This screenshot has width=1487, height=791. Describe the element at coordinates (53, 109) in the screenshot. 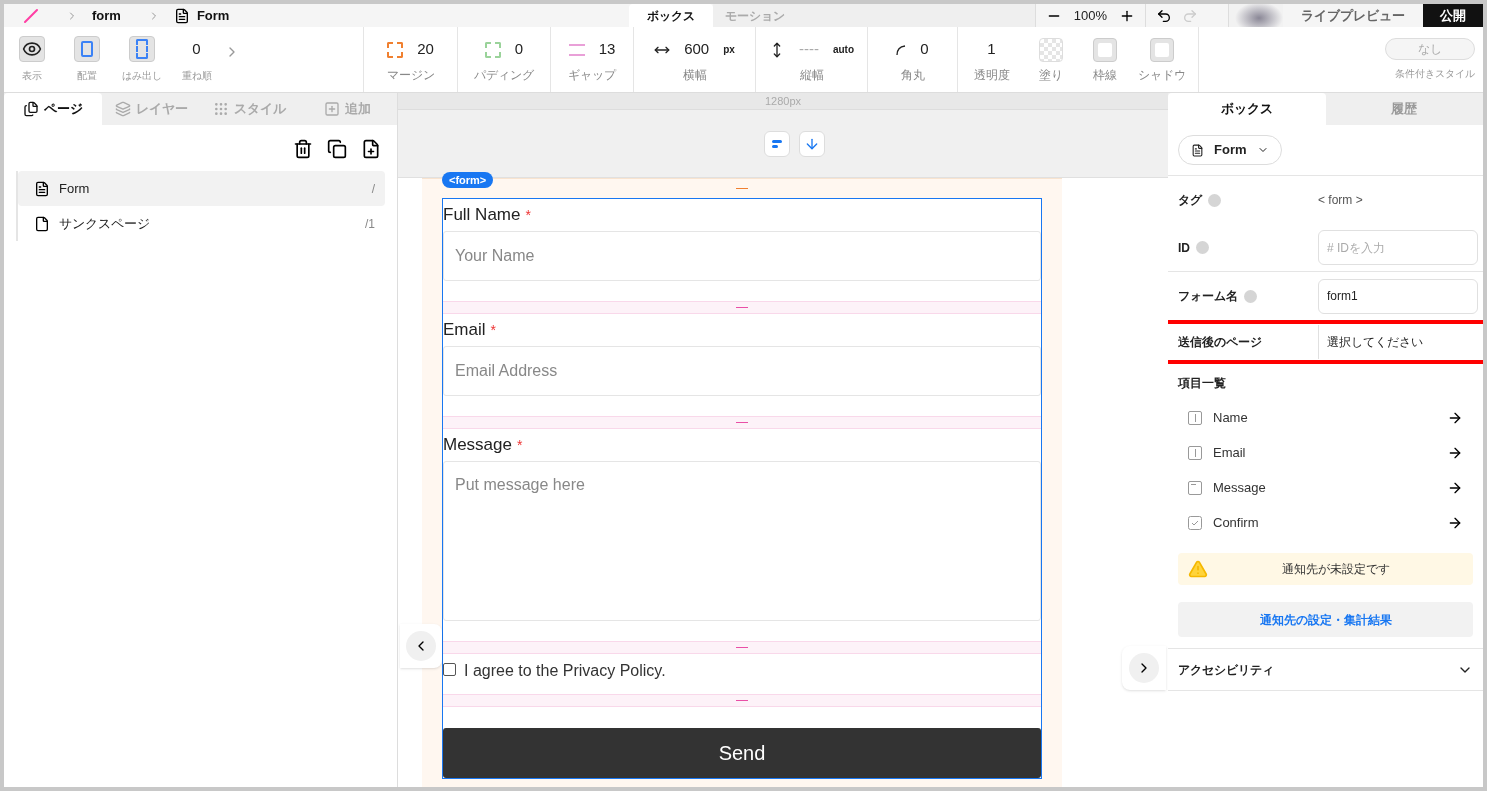

I see `panel-tab: ページ` at that location.